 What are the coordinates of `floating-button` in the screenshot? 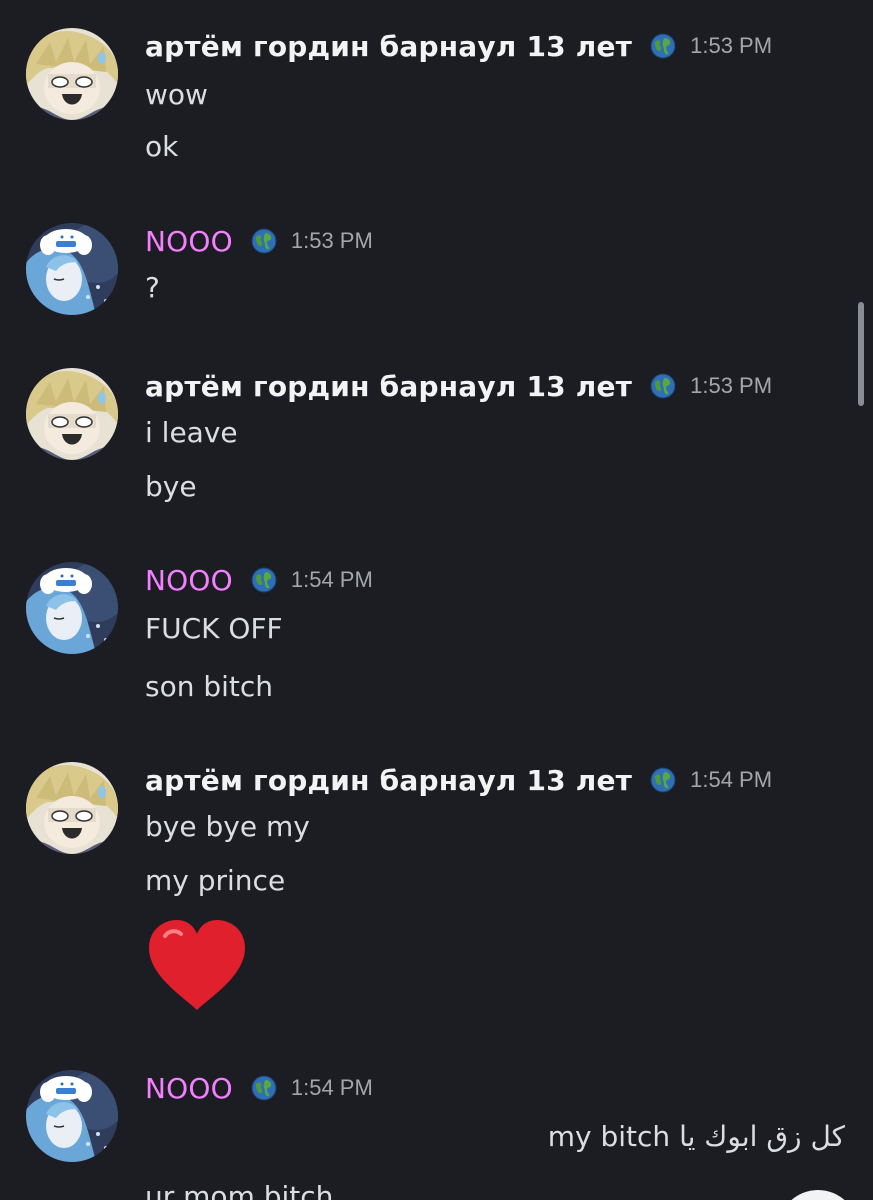 It's located at (818, 1195).